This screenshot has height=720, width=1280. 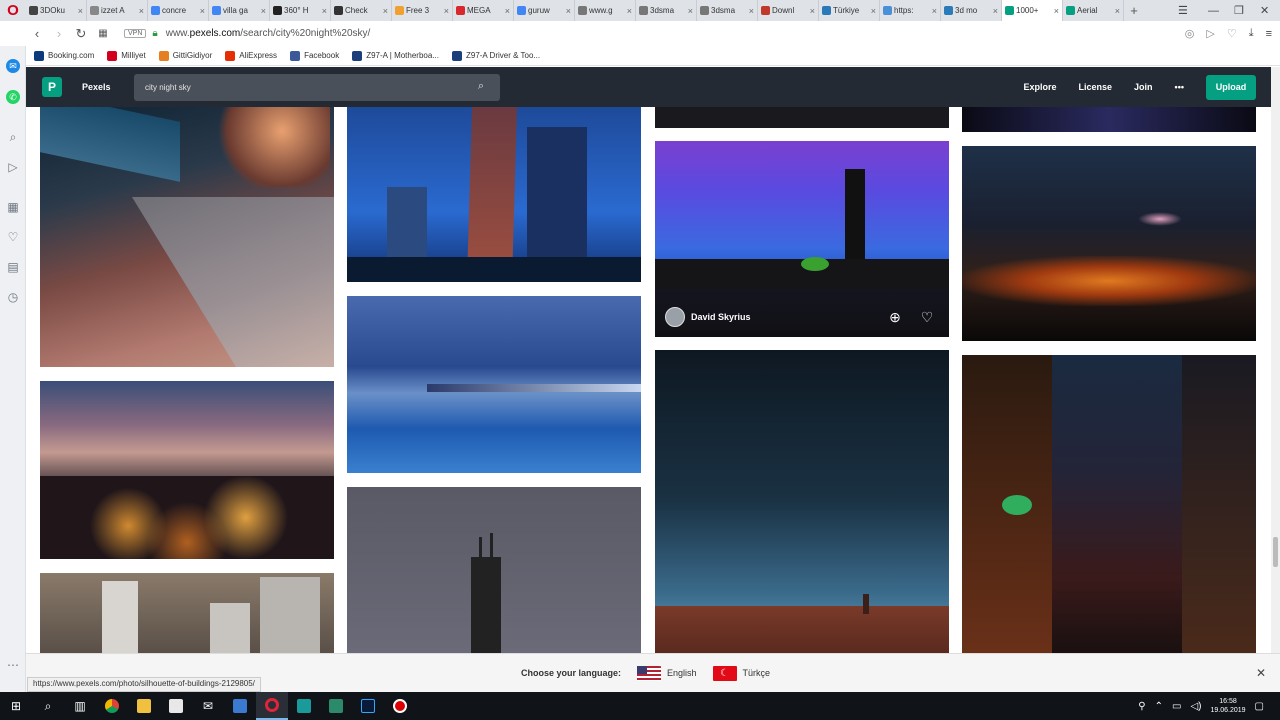 What do you see at coordinates (13, 66) in the screenshot?
I see `messenger-icon: ✉` at bounding box center [13, 66].